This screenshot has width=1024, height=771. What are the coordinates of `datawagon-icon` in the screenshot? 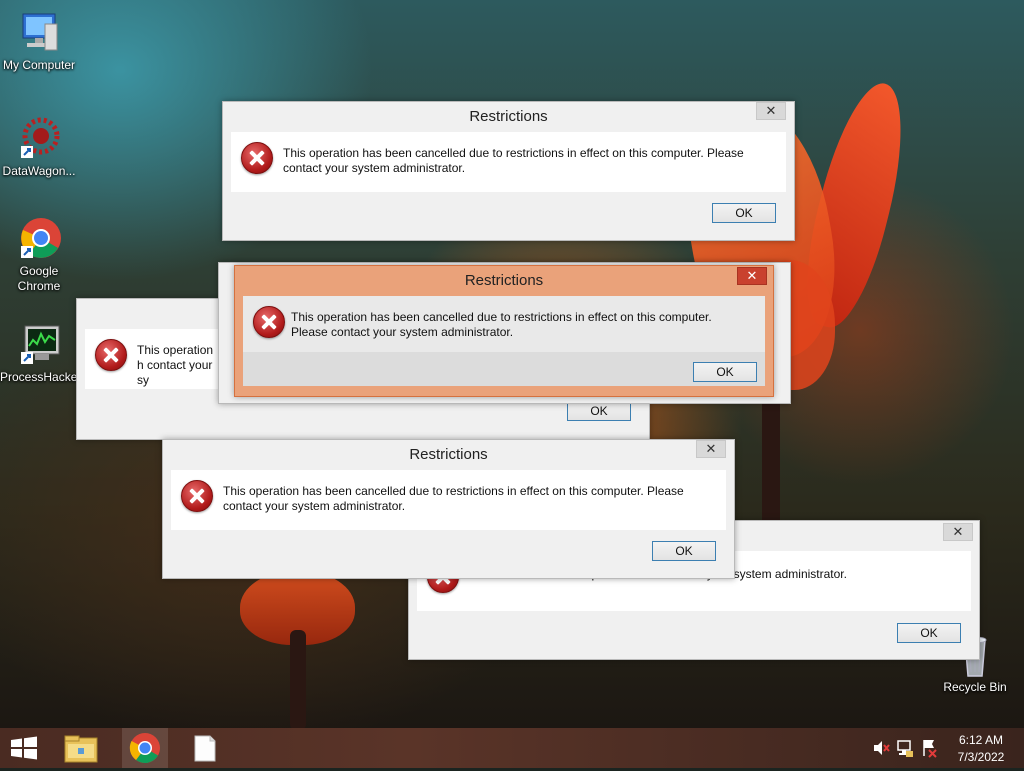 It's located at (39, 139).